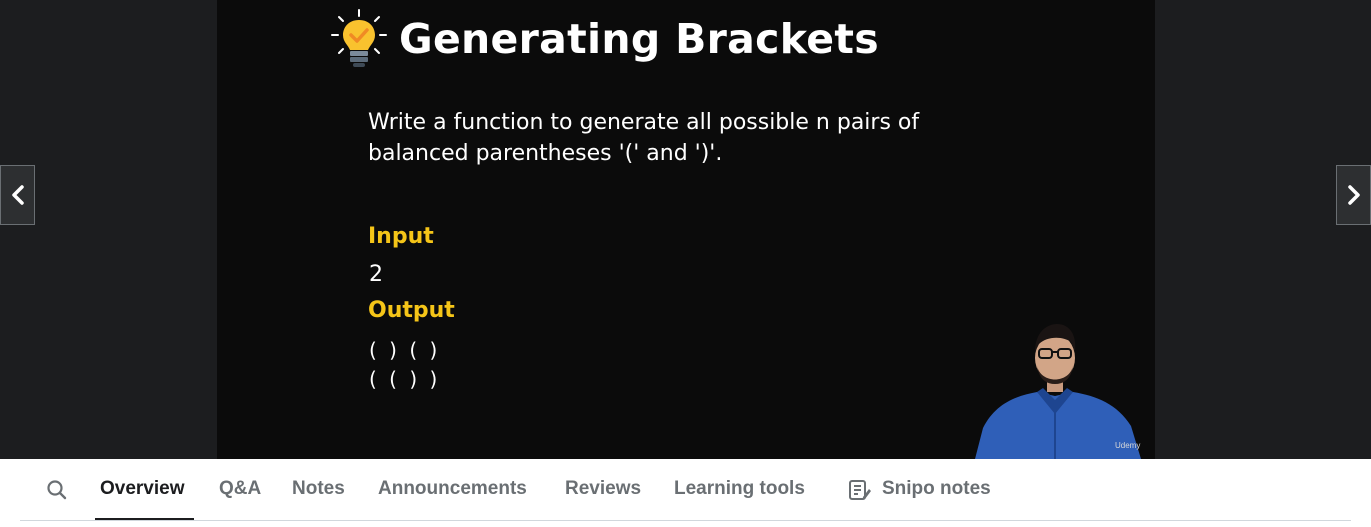  Describe the element at coordinates (318, 489) in the screenshot. I see `tab-notes: Notes` at that location.